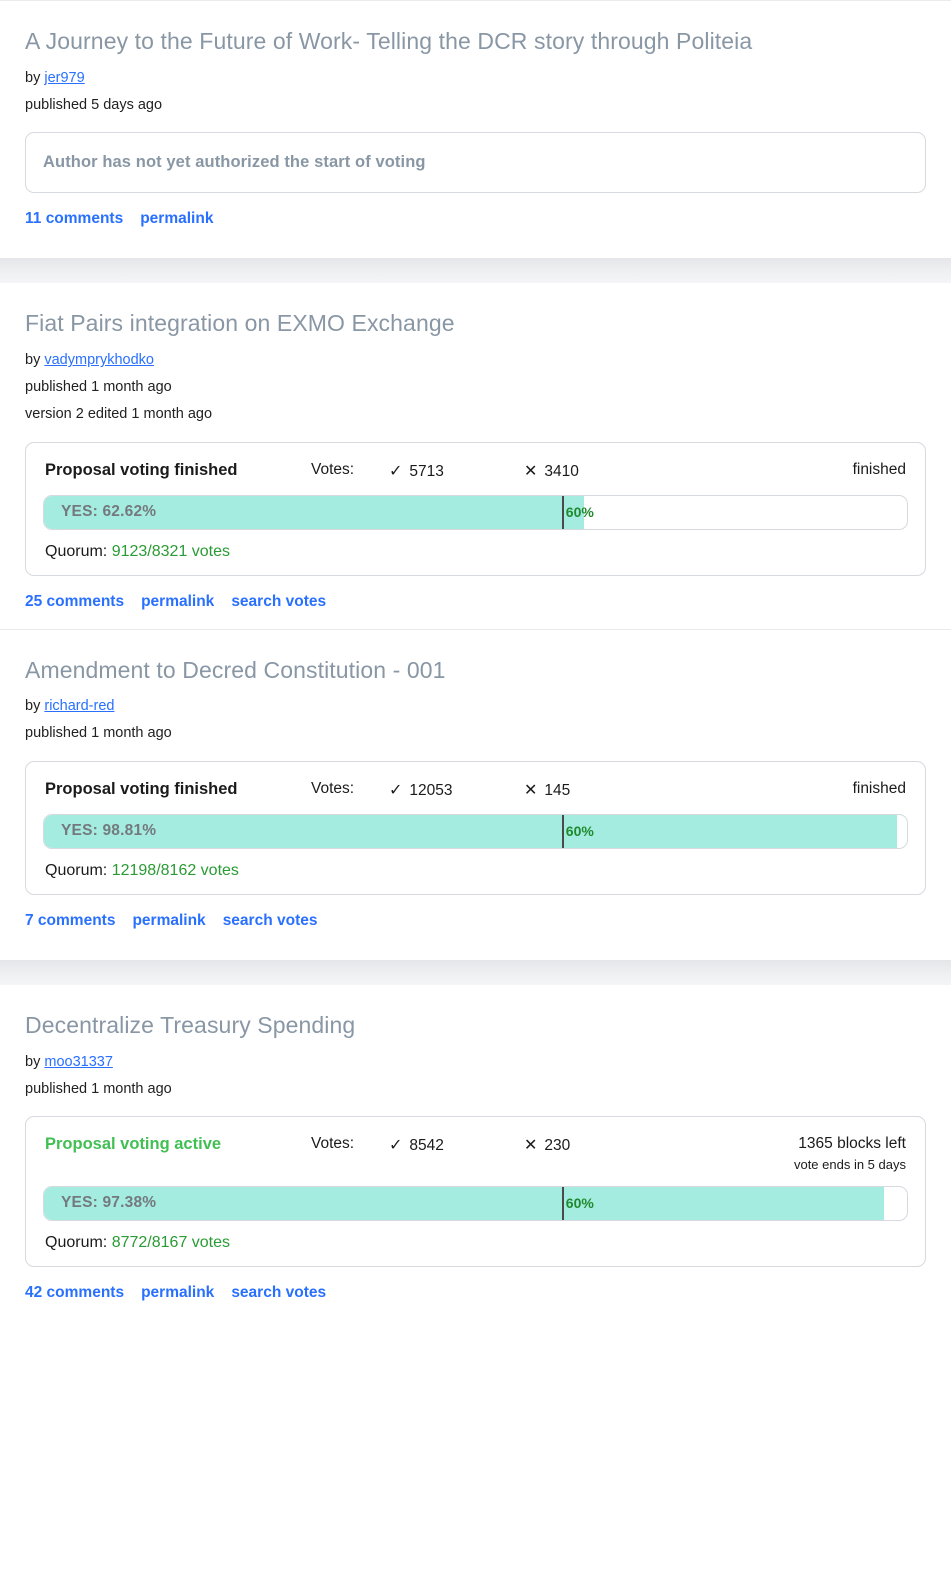 Image resolution: width=951 pixels, height=1595 pixels. What do you see at coordinates (775, 1153) in the screenshot?
I see `vote-timing: 1365 blocks left vote ends in 5 days` at bounding box center [775, 1153].